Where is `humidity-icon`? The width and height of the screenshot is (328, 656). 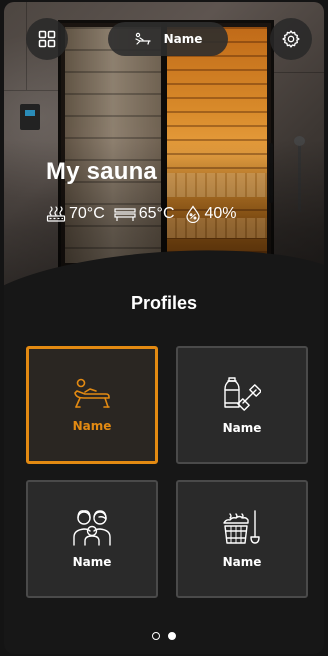 humidity-icon is located at coordinates (192, 214).